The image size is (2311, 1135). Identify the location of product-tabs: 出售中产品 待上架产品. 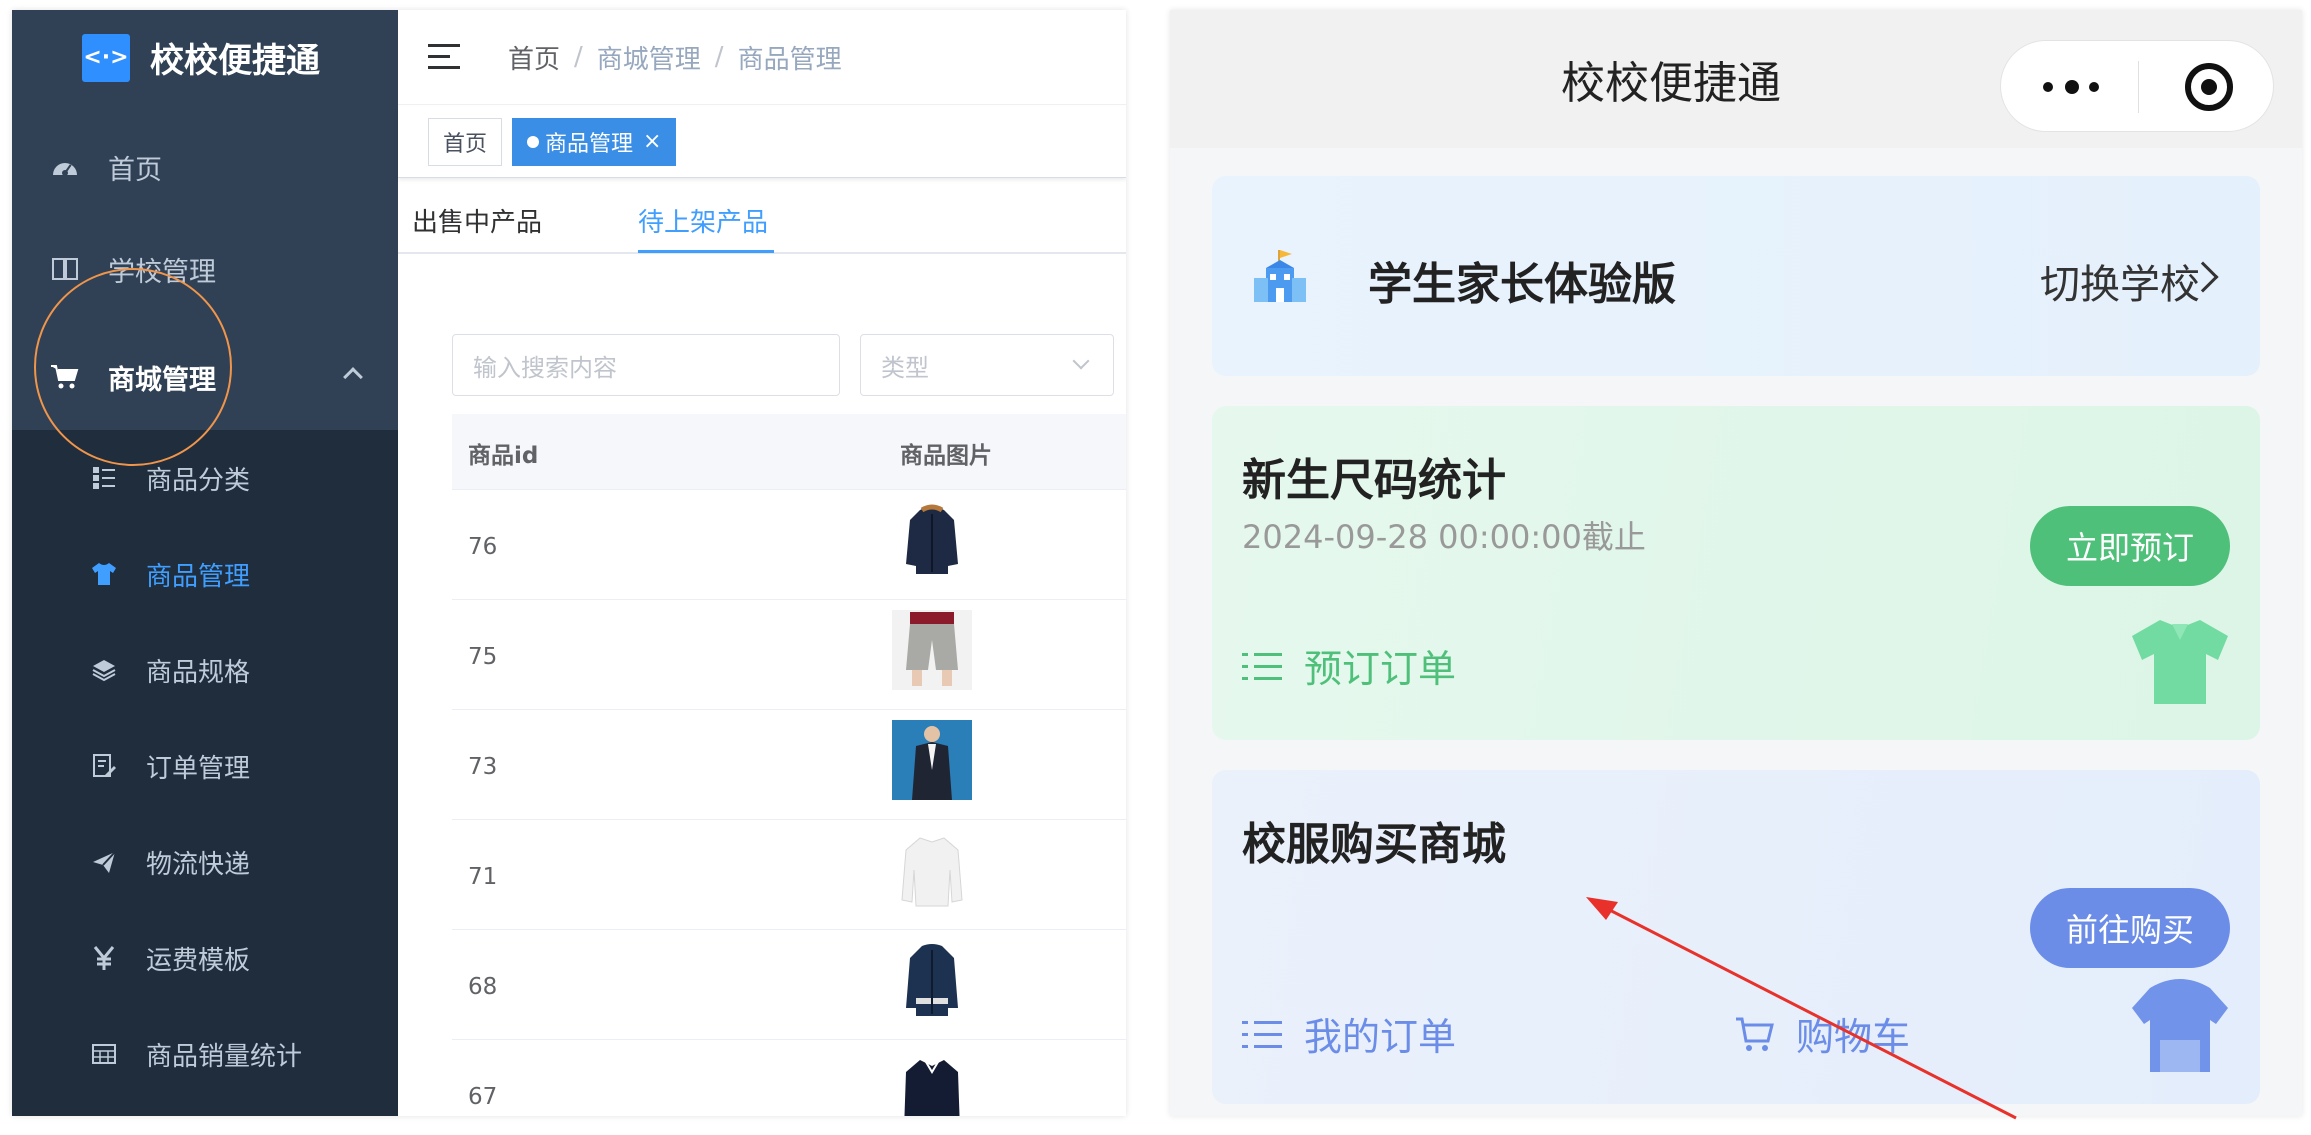
(762, 218).